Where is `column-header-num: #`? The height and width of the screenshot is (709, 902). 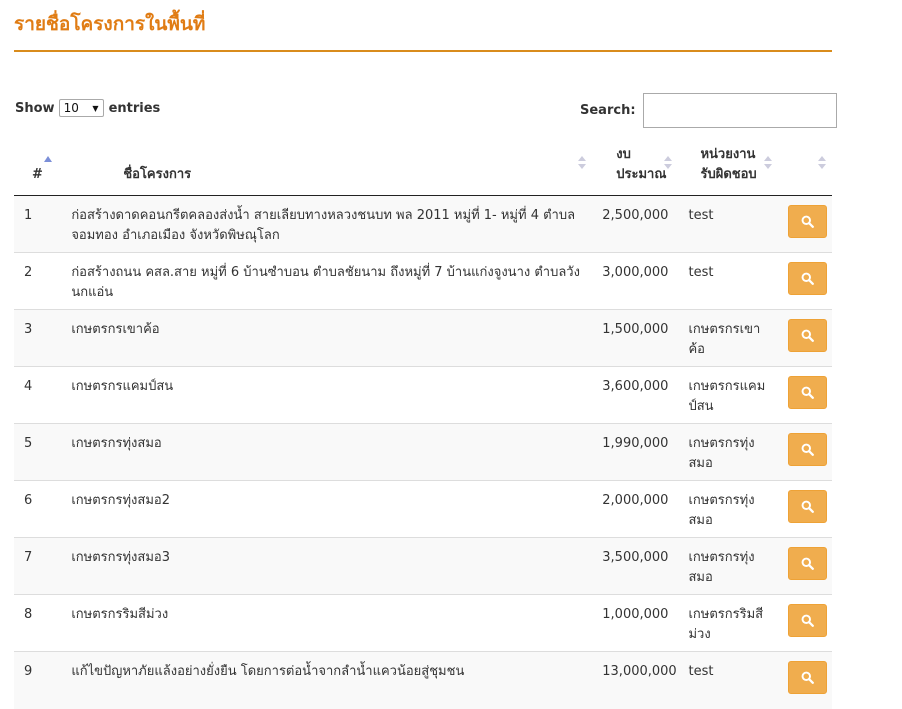
column-header-num: # is located at coordinates (38, 168).